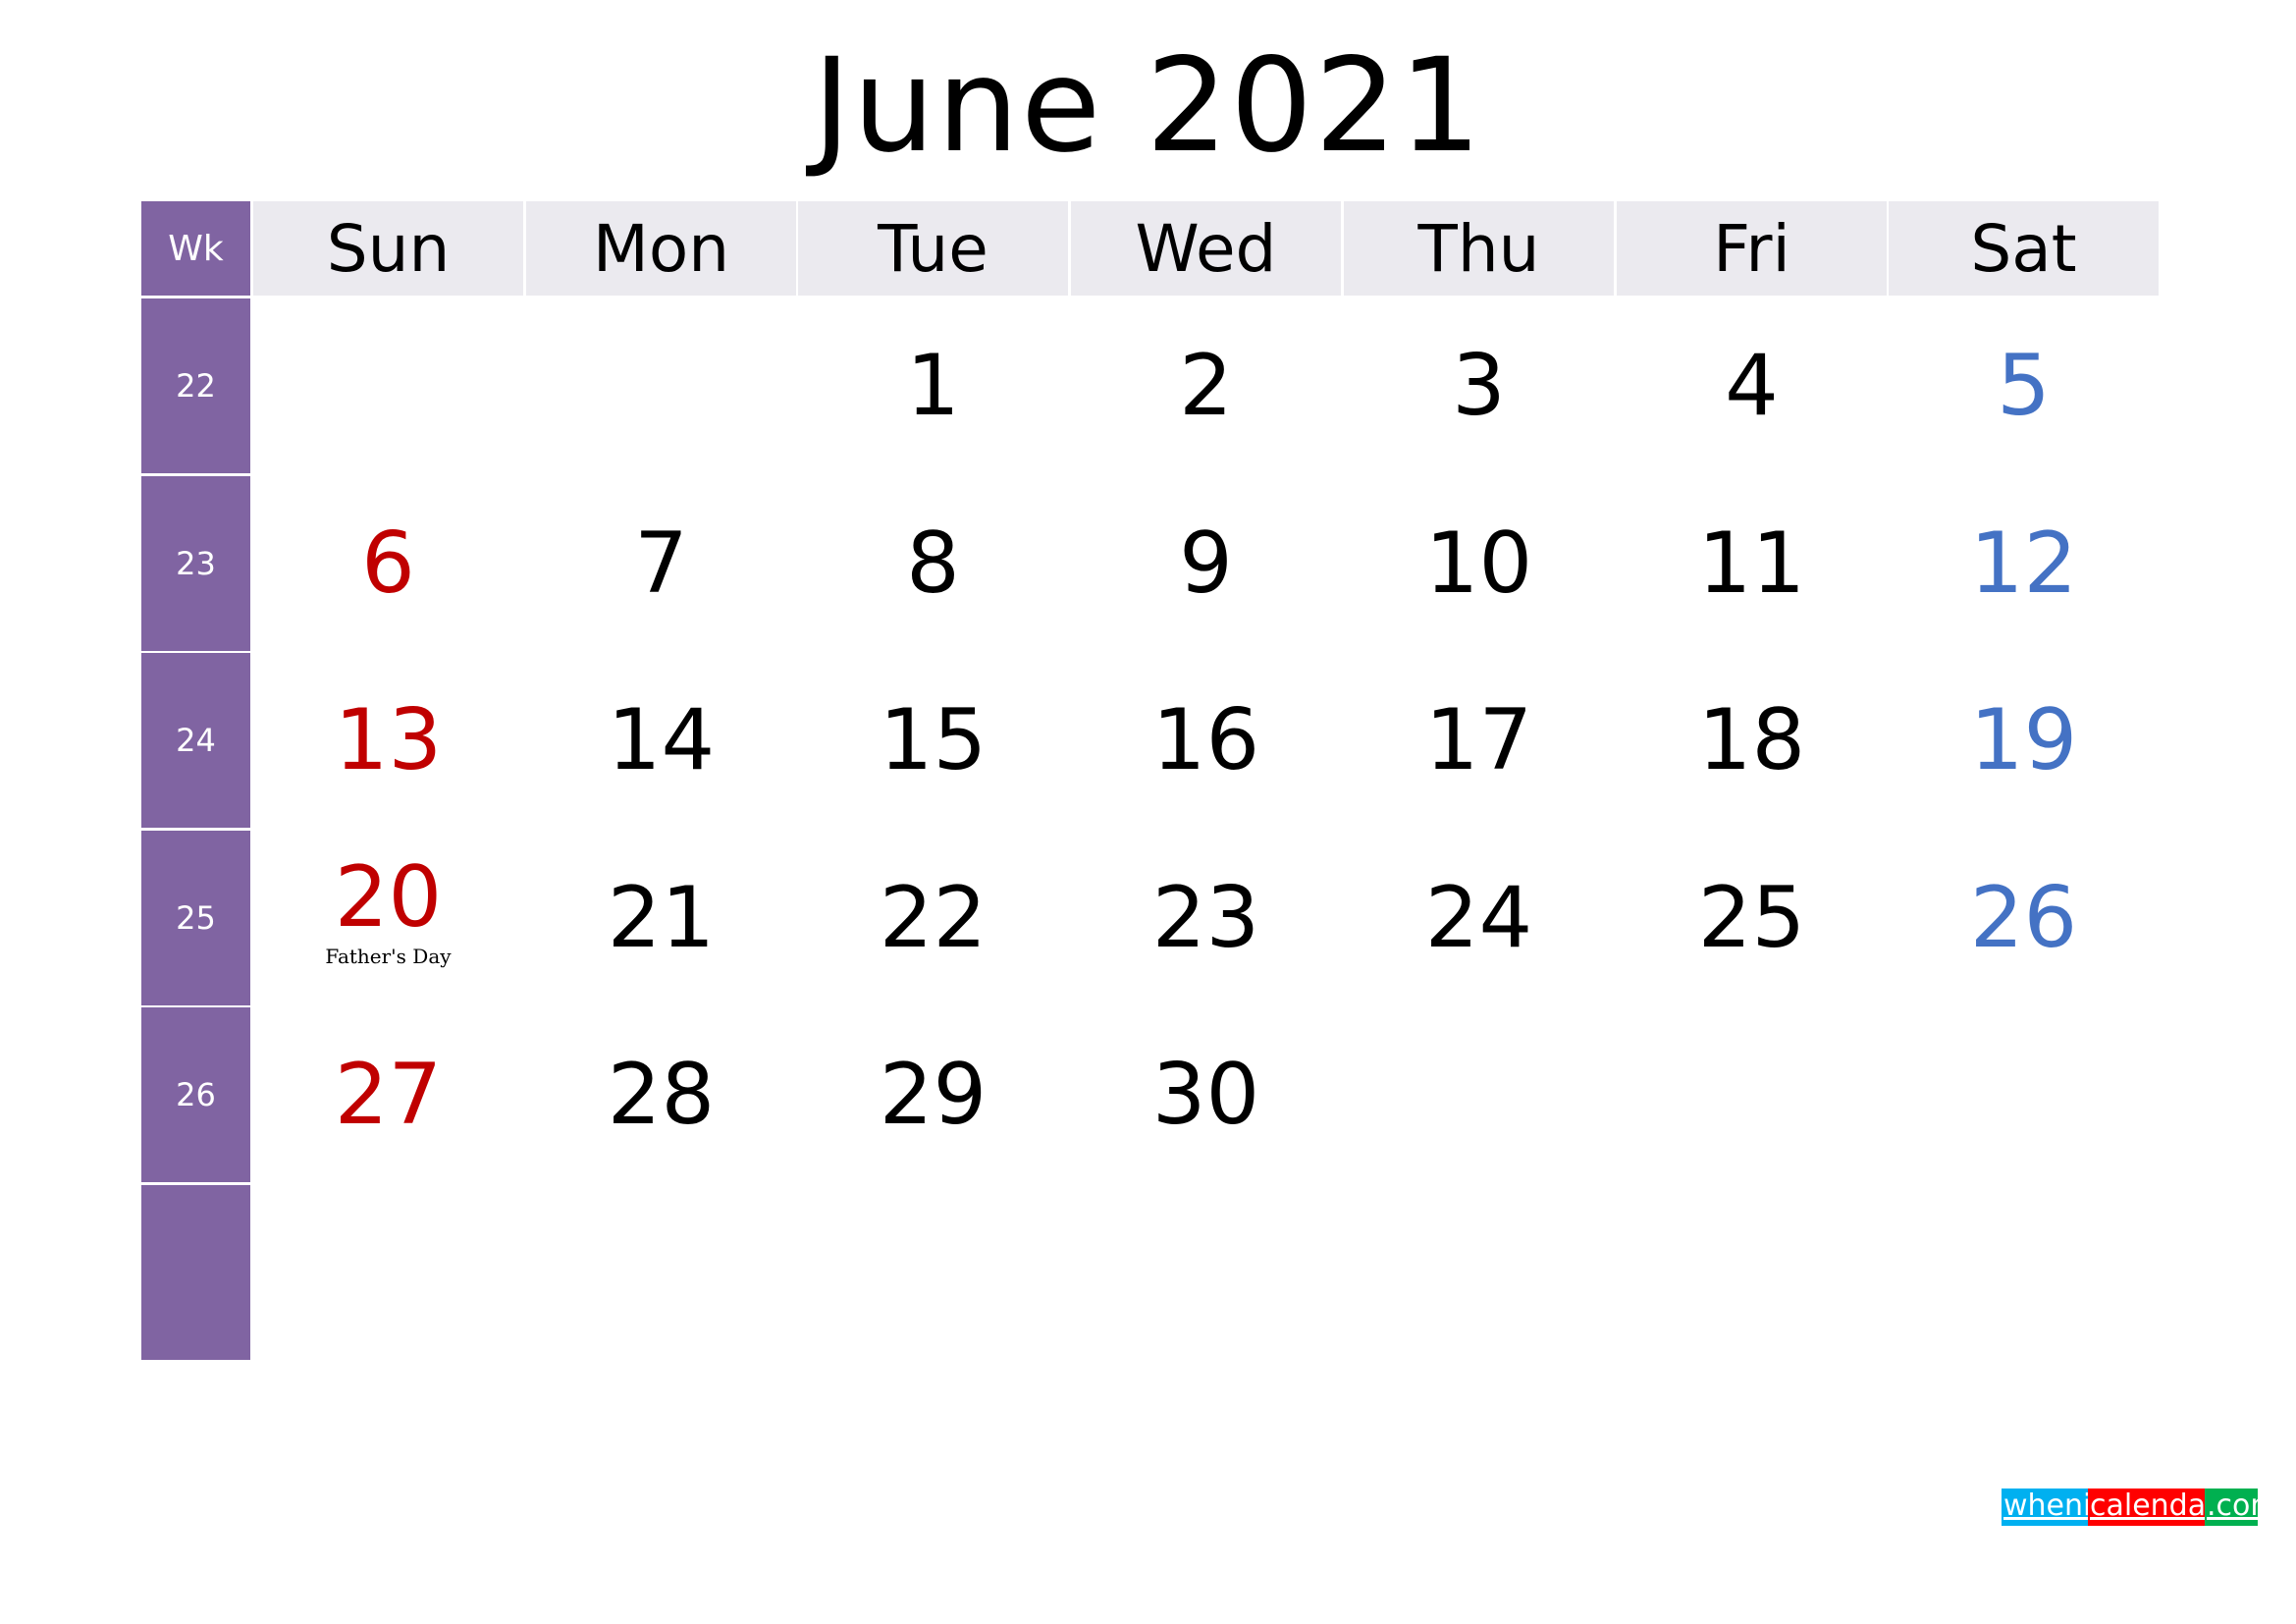 Image resolution: width=2296 pixels, height=1624 pixels. Describe the element at coordinates (195, 563) in the screenshot. I see `week-number: 23` at that location.